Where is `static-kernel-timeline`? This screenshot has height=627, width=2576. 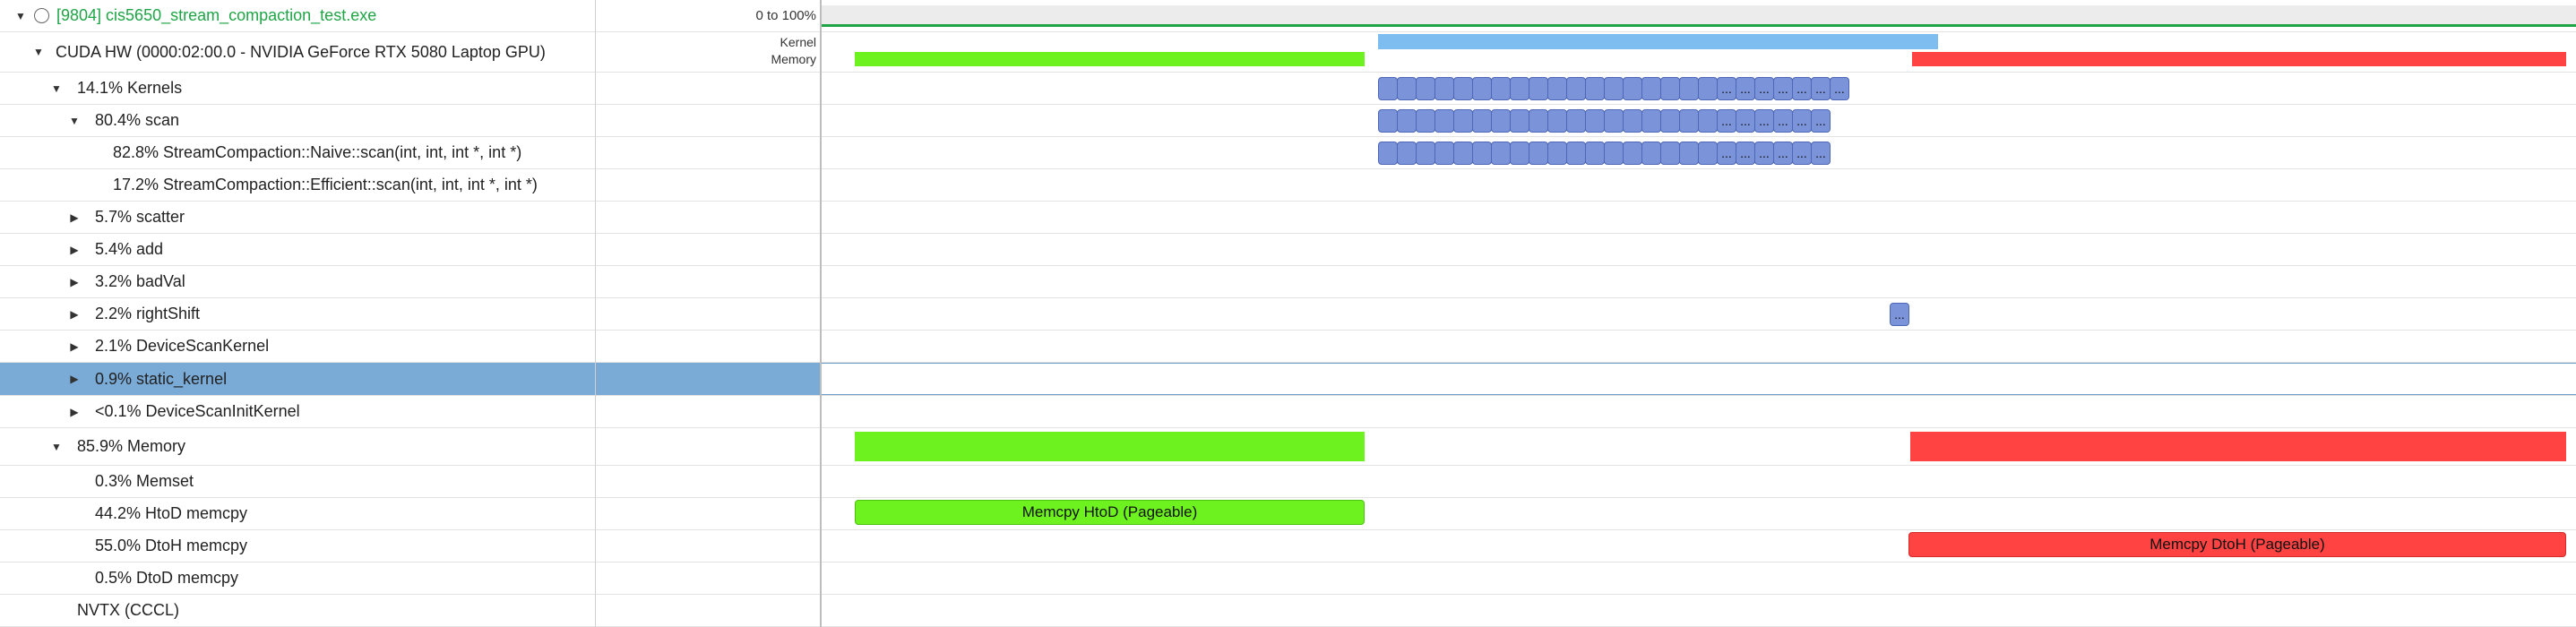 static-kernel-timeline is located at coordinates (1699, 379).